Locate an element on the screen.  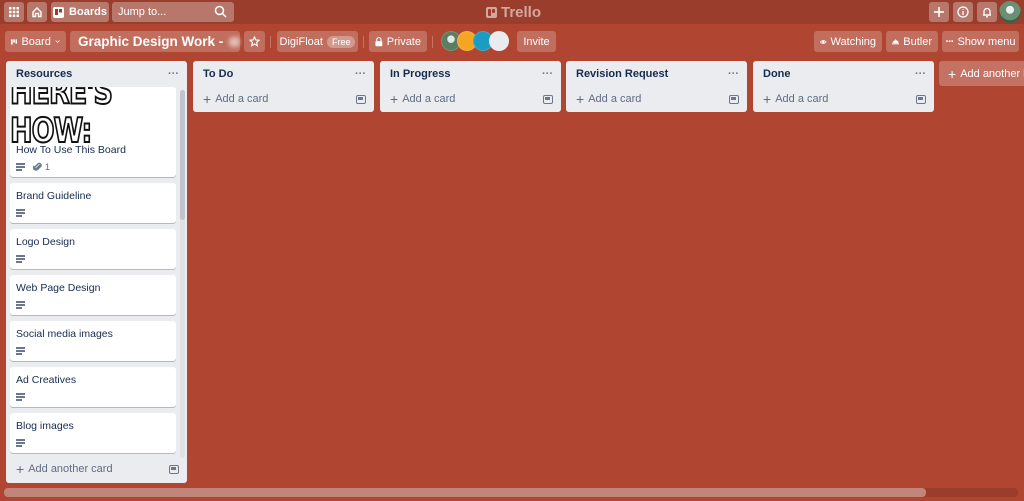
more-icon: ··· is located at coordinates (949, 41).